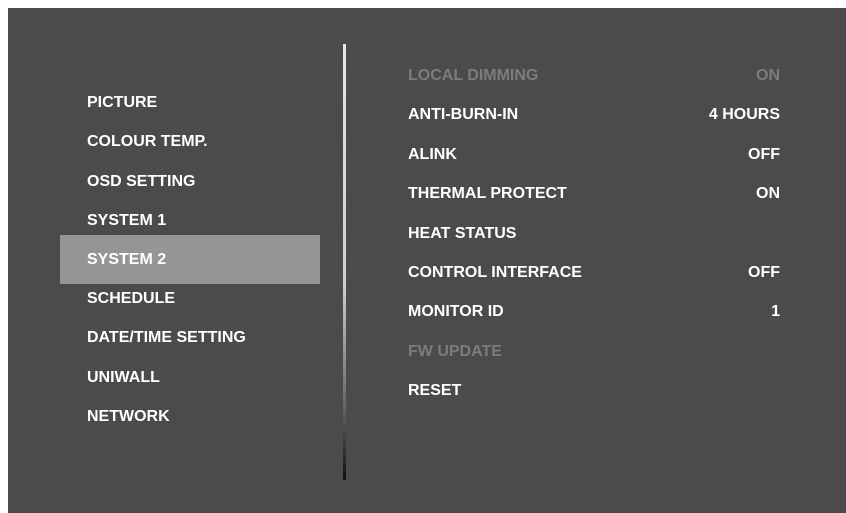 Image resolution: width=846 pixels, height=513 pixels. What do you see at coordinates (435, 391) in the screenshot?
I see `setting-label: RESET` at bounding box center [435, 391].